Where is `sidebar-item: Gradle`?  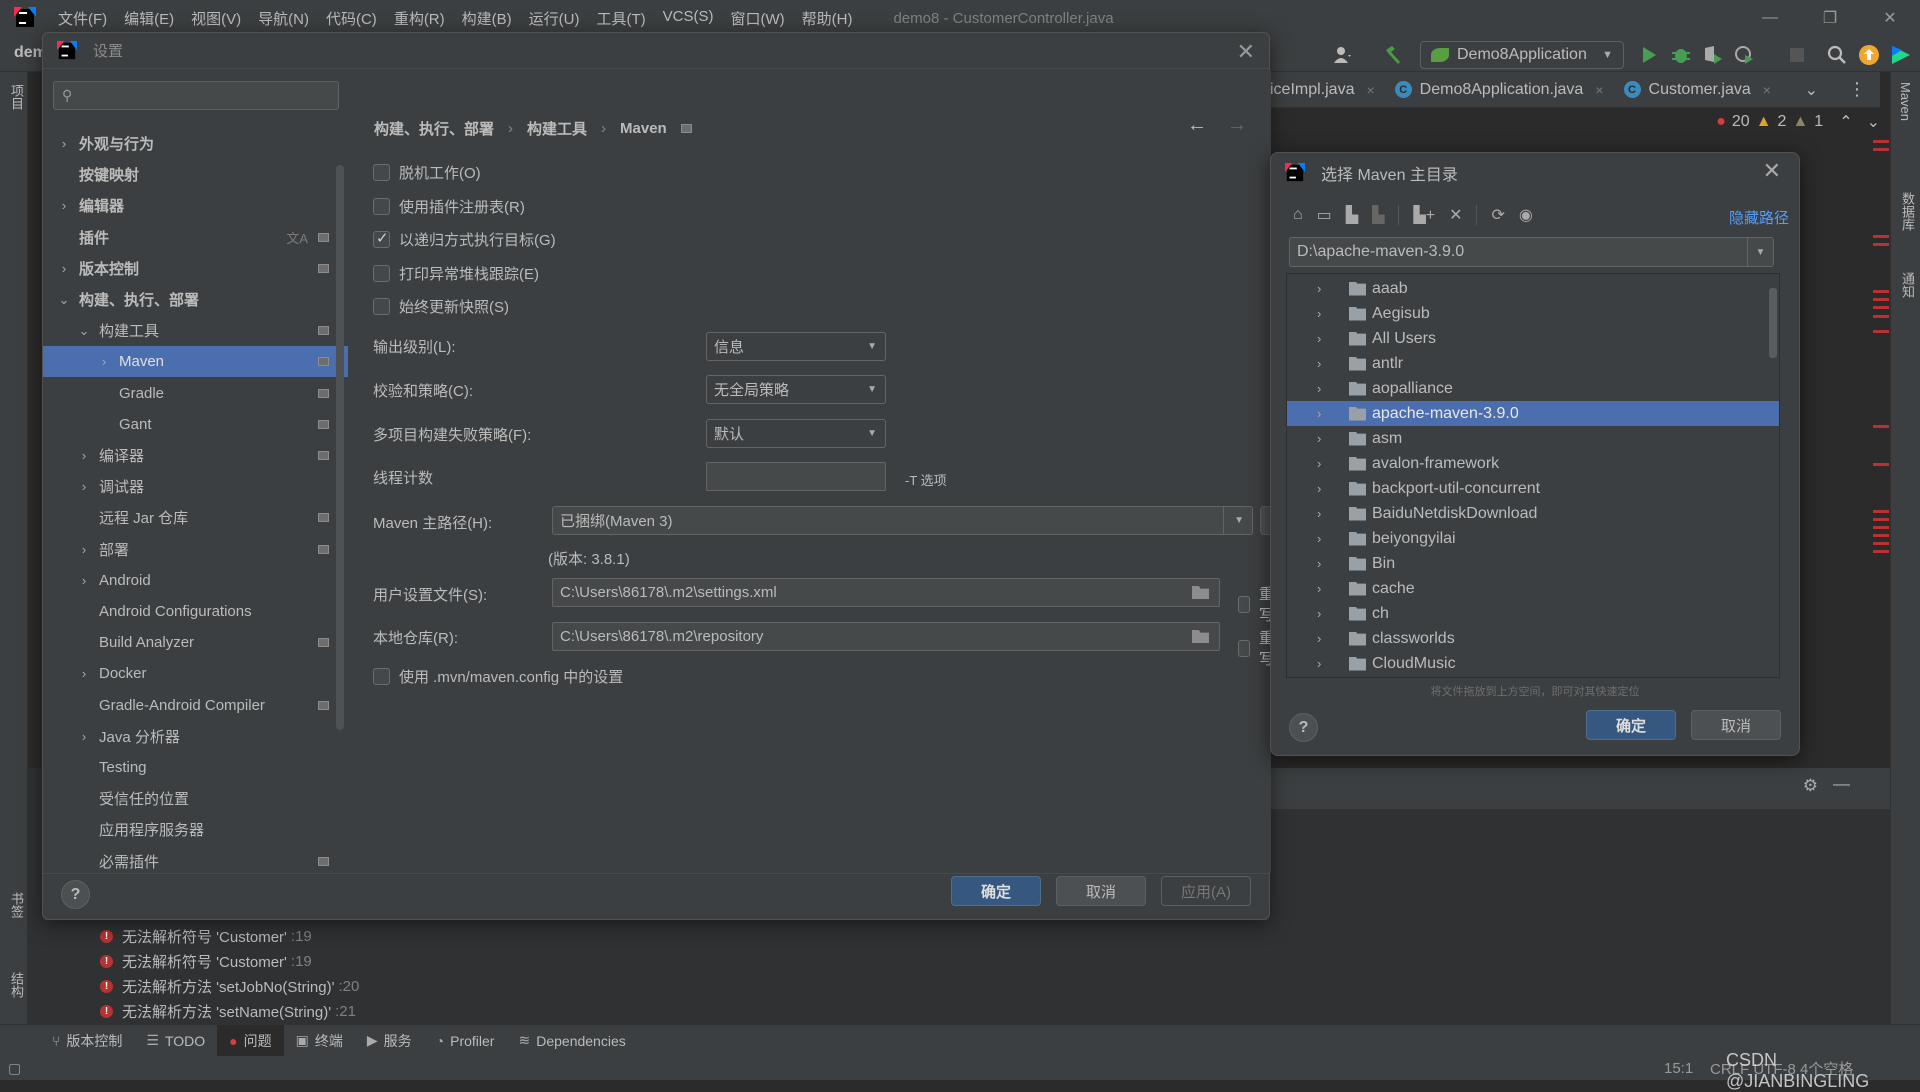 sidebar-item: Gradle is located at coordinates (195, 393).